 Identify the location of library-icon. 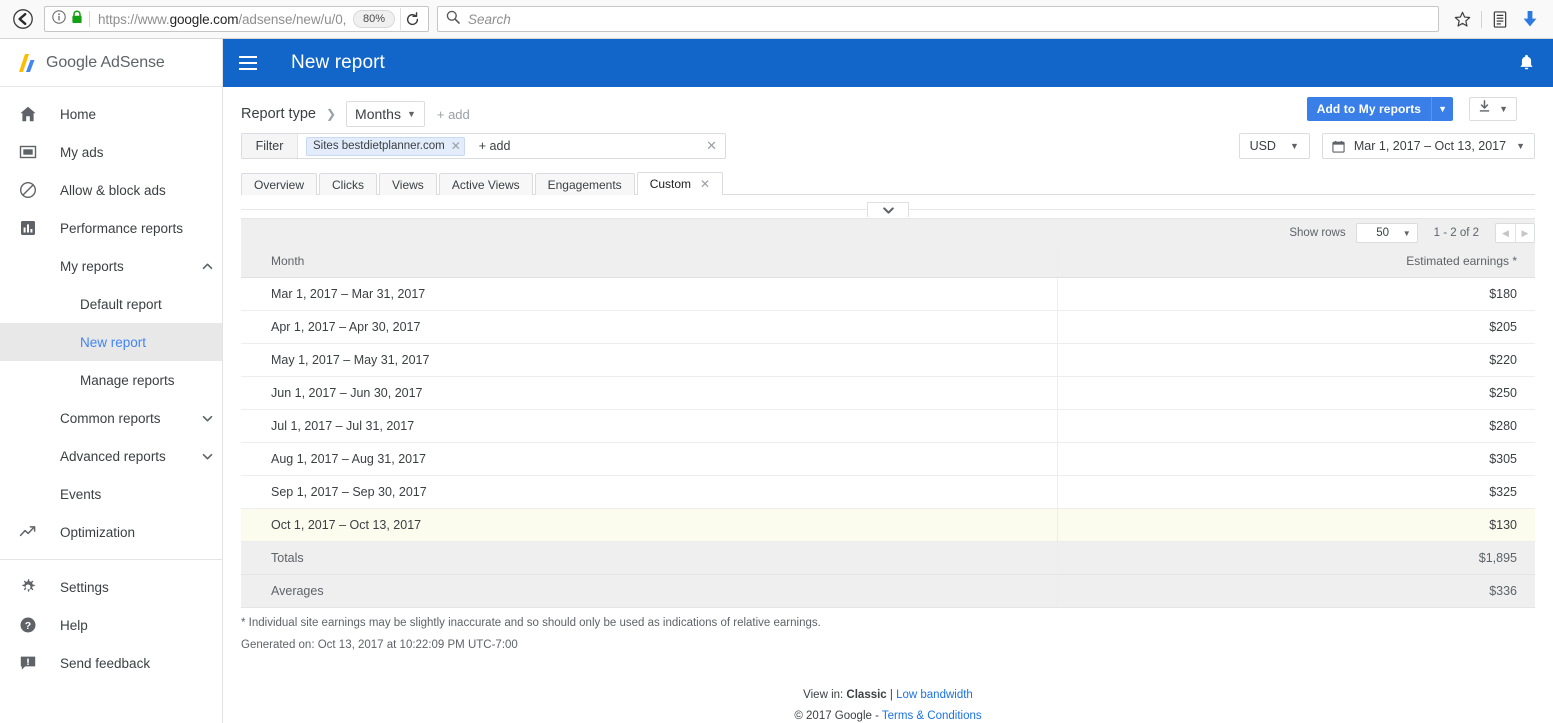
(1500, 19).